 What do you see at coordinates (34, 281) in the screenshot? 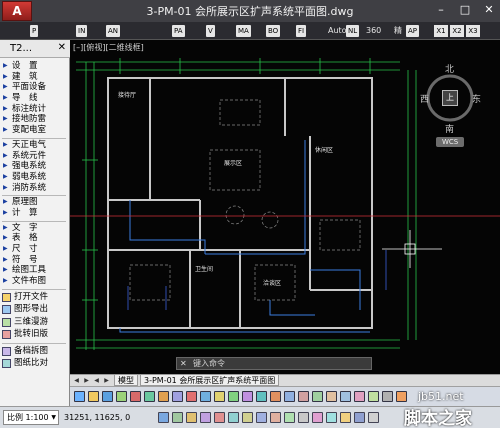
I see `menu-item-file-layout: ▶ 文件布图` at bounding box center [34, 281].